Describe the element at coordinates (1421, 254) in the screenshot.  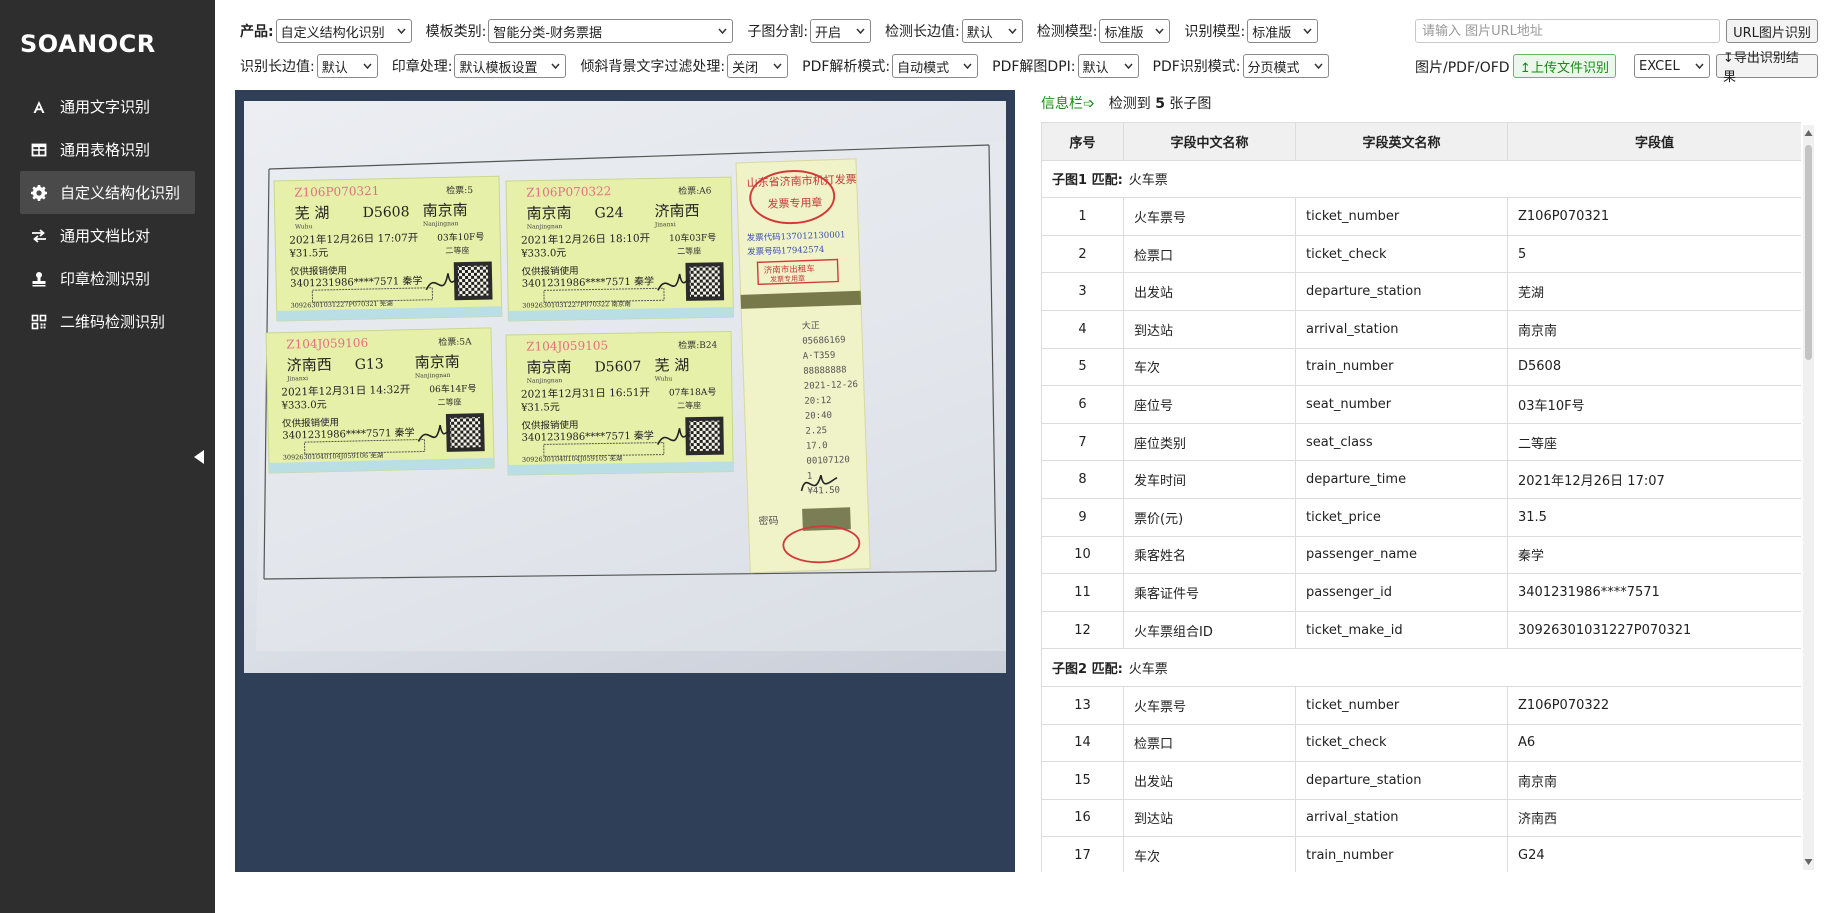
I see `table-row: 2 检票口 ticket_check 5` at that location.